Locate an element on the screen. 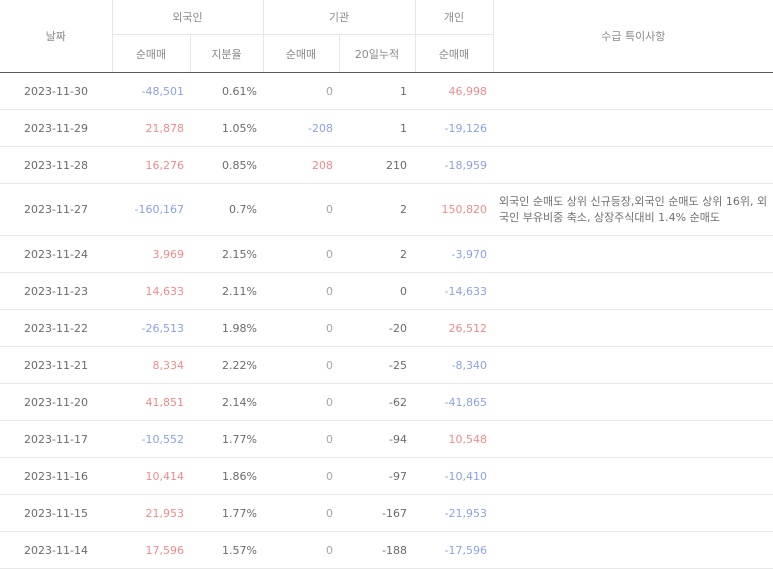 Image resolution: width=773 pixels, height=569 pixels. institution-cum-cell: -94 is located at coordinates (377, 439).